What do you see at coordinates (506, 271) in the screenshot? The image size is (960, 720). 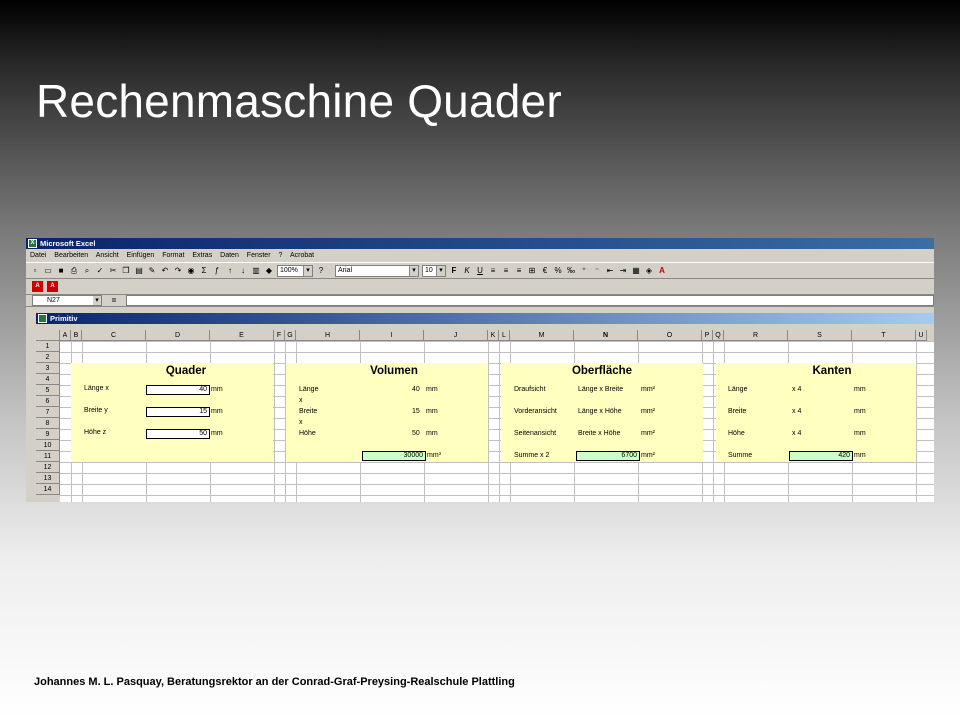 I see `align-center-icon: ≡` at bounding box center [506, 271].